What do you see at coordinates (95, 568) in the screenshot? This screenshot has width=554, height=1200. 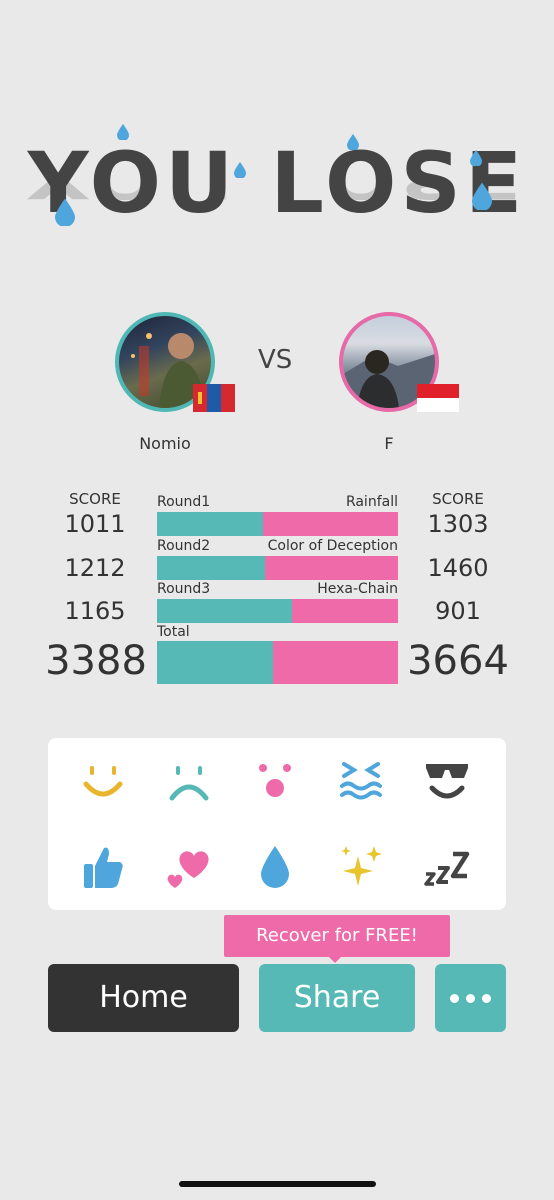 I see `left-round-score: 1212` at bounding box center [95, 568].